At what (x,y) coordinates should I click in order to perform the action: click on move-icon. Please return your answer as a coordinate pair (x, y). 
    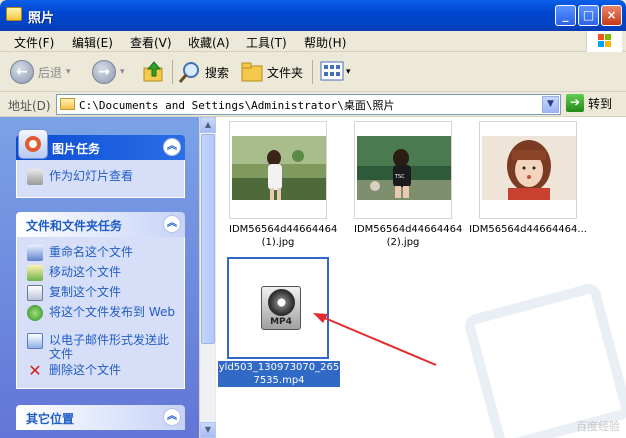
    Looking at the image, I should click on (35, 273).